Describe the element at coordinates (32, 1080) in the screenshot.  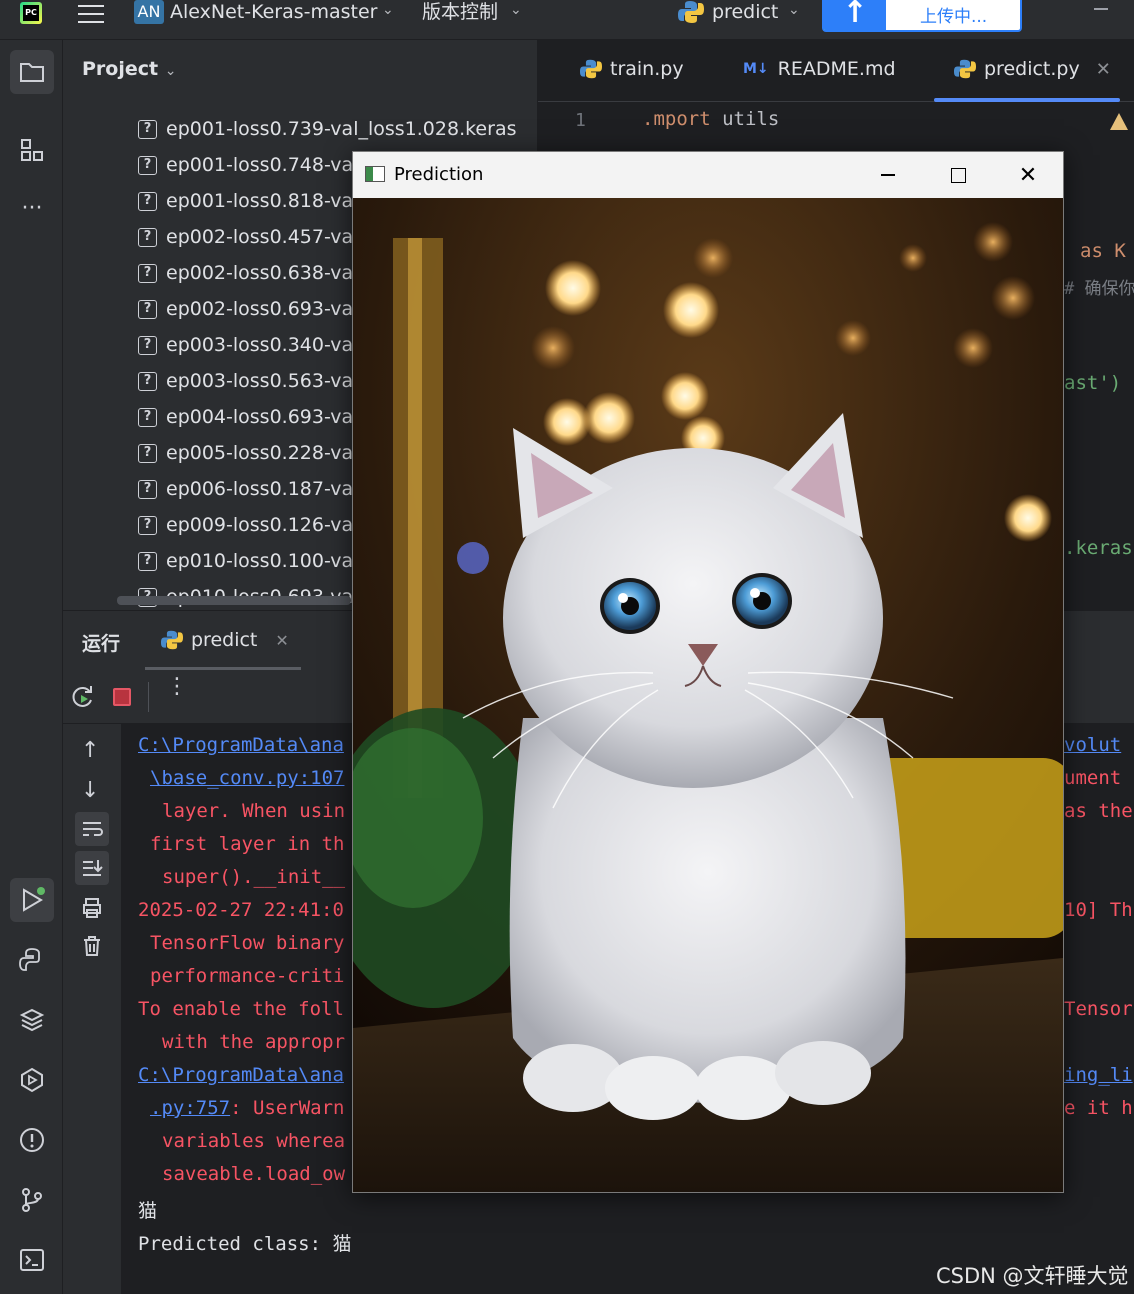
I see `services-icon` at that location.